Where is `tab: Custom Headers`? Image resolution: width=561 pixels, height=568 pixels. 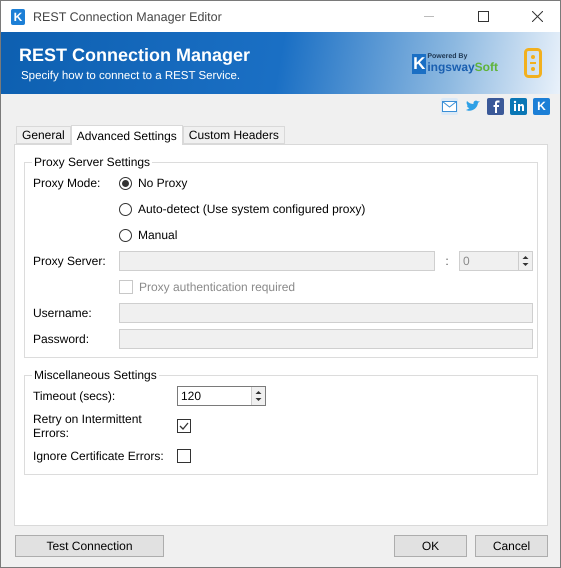 tab: Custom Headers is located at coordinates (233, 135).